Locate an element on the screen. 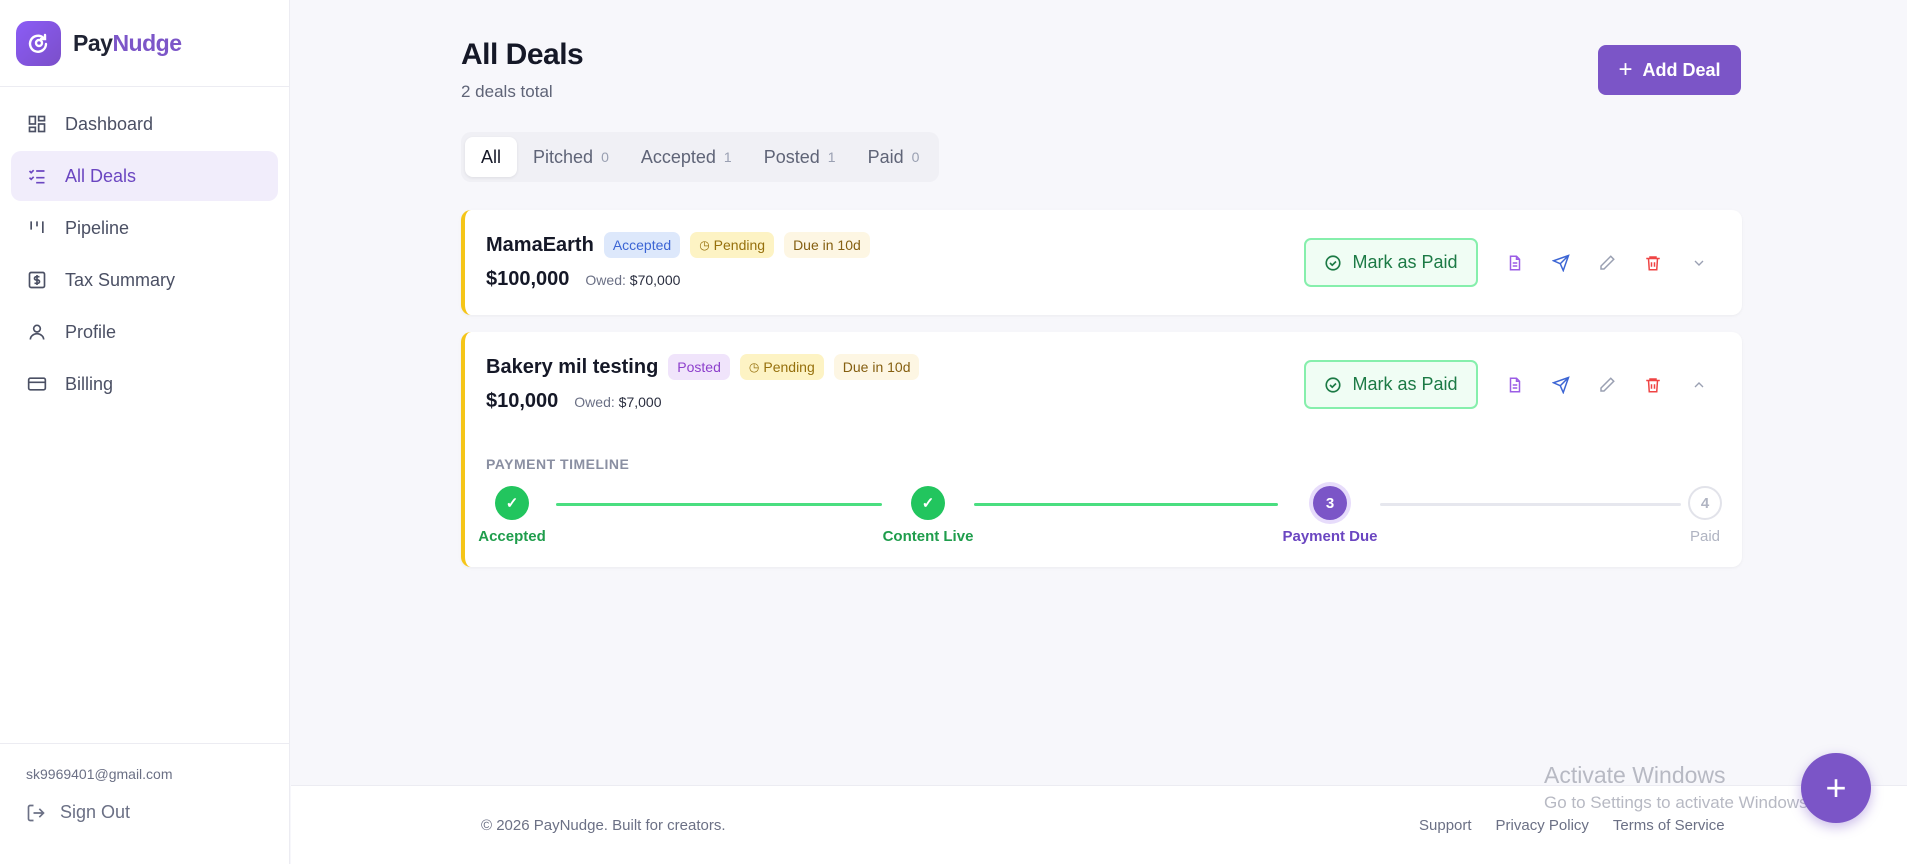 The height and width of the screenshot is (864, 1907). tab-accepted: Accepted 1 is located at coordinates (686, 157).